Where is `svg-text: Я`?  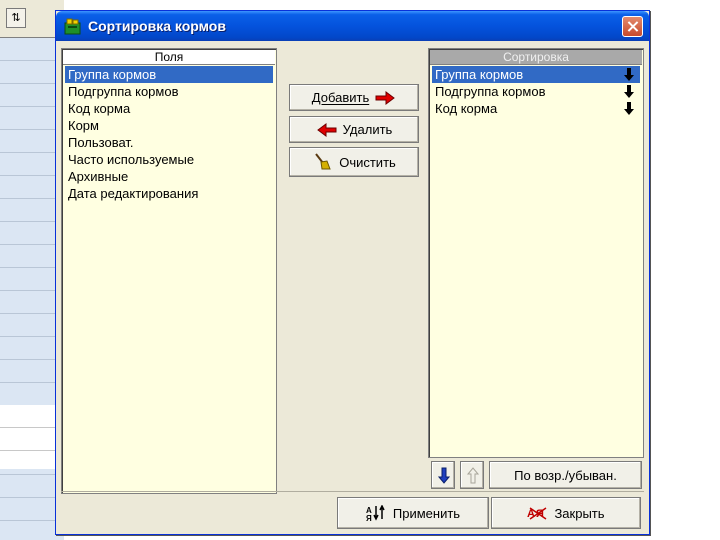
svg-text: Я is located at coordinates (369, 517).